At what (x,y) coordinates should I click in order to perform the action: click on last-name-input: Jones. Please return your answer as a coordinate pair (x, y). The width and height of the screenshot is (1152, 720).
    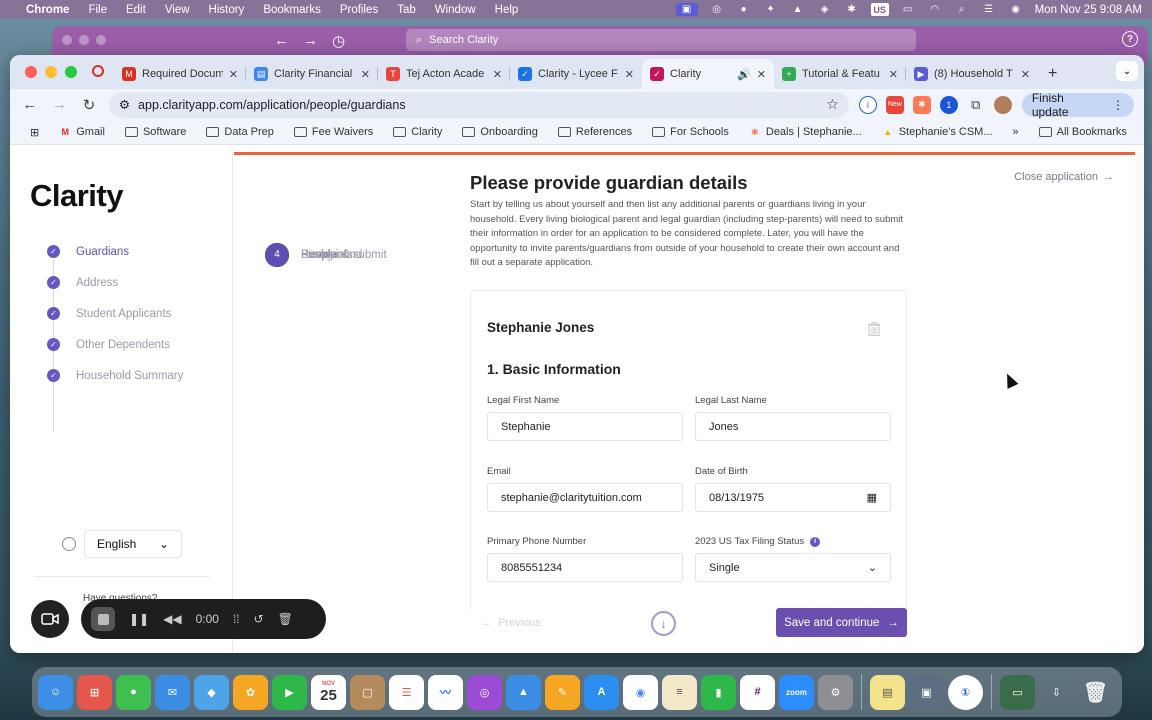
    Looking at the image, I should click on (793, 426).